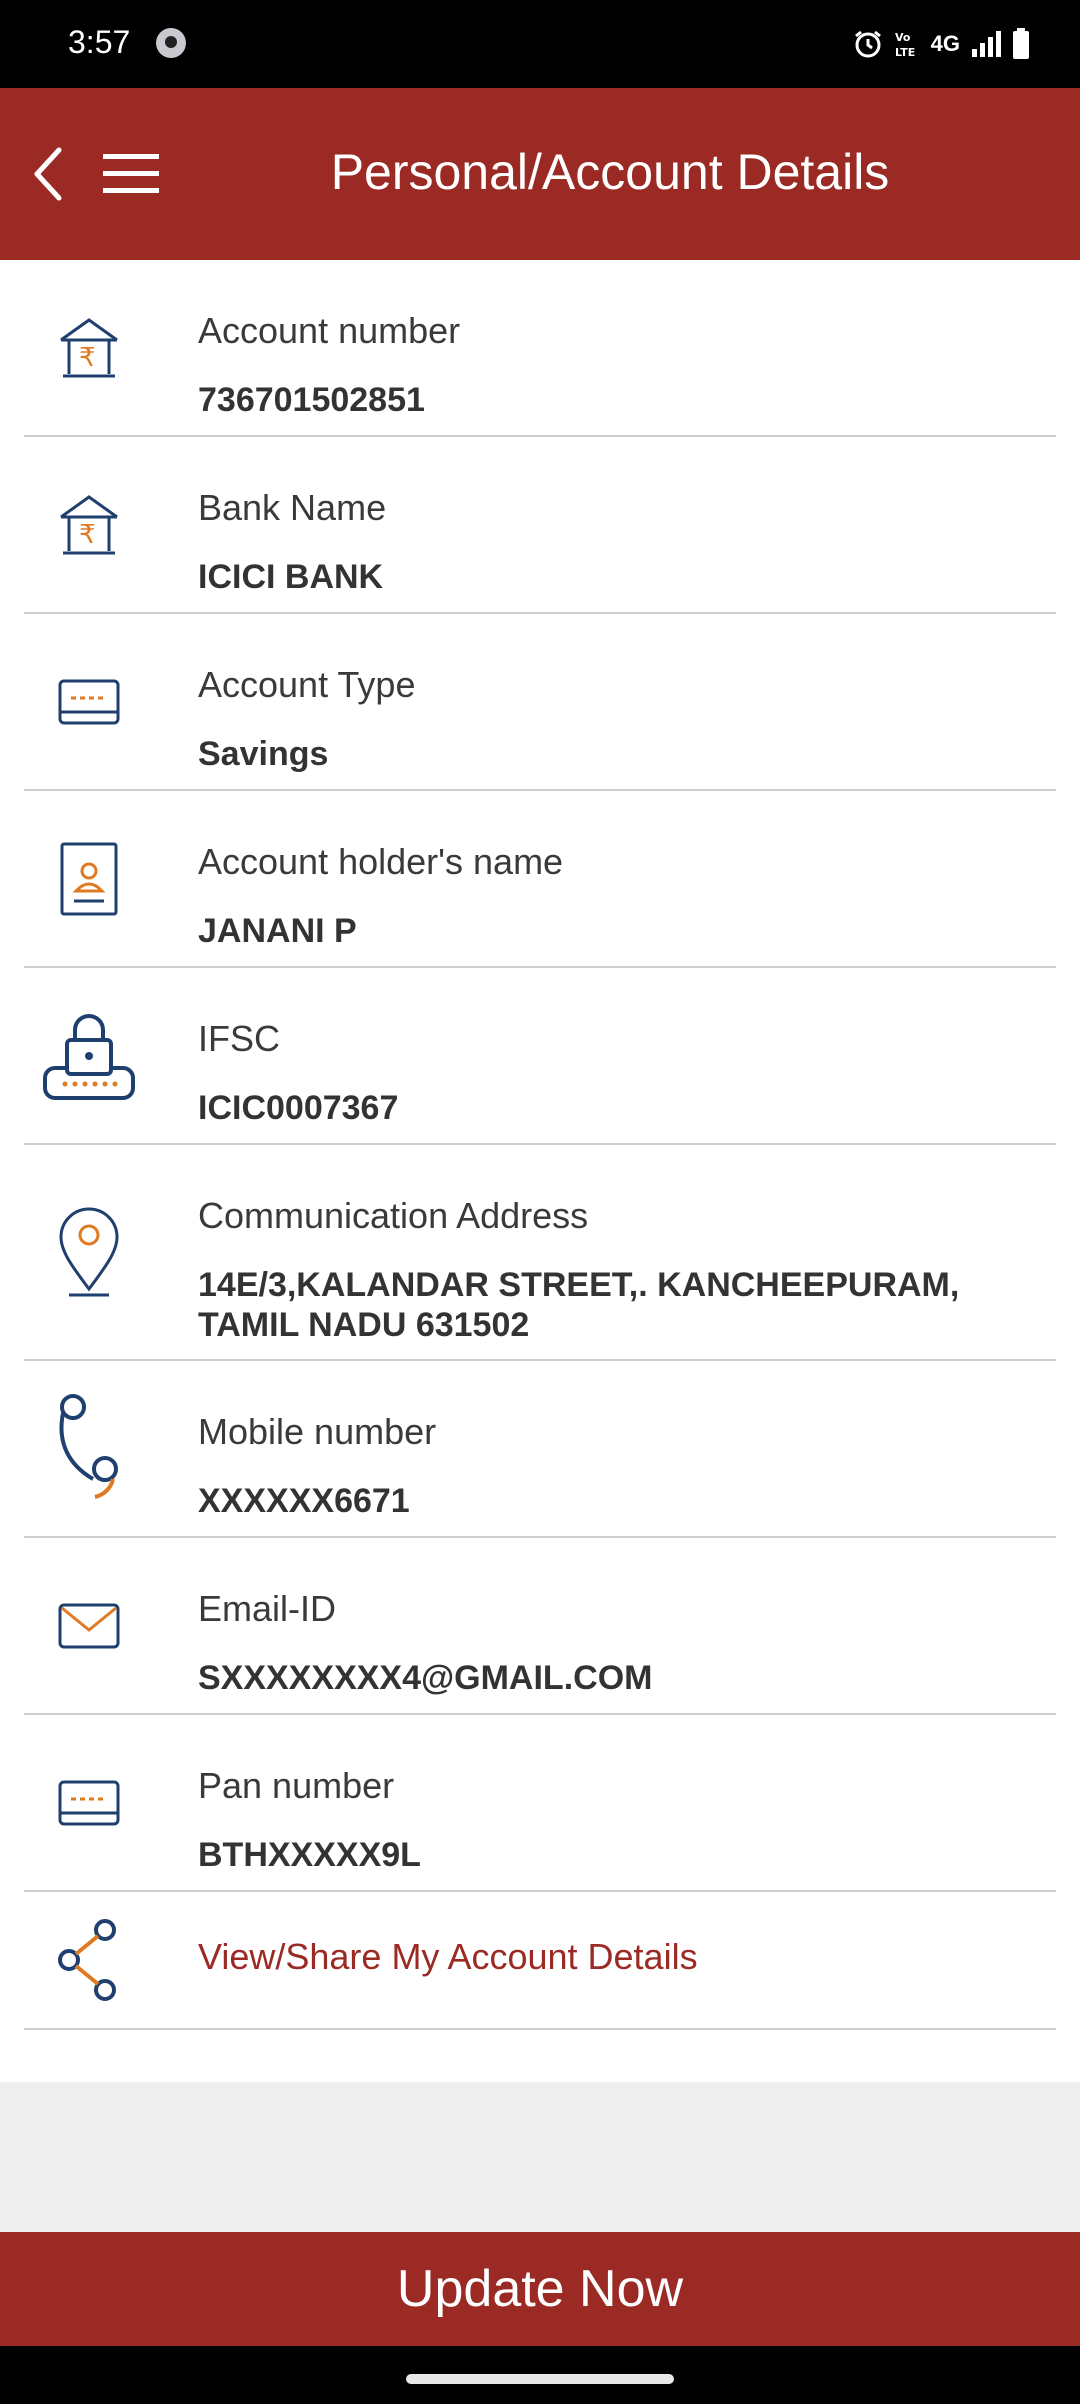 The height and width of the screenshot is (2404, 1080). Describe the element at coordinates (867, 44) in the screenshot. I see `alarm-icon` at that location.